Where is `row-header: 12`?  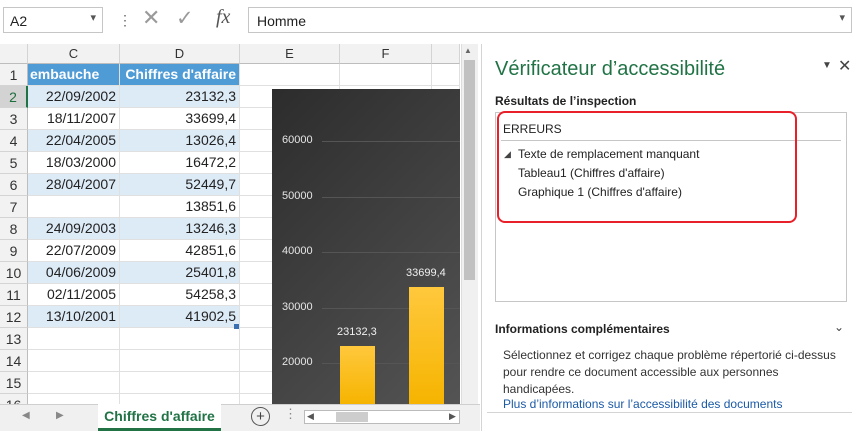 row-header: 12 is located at coordinates (14, 317).